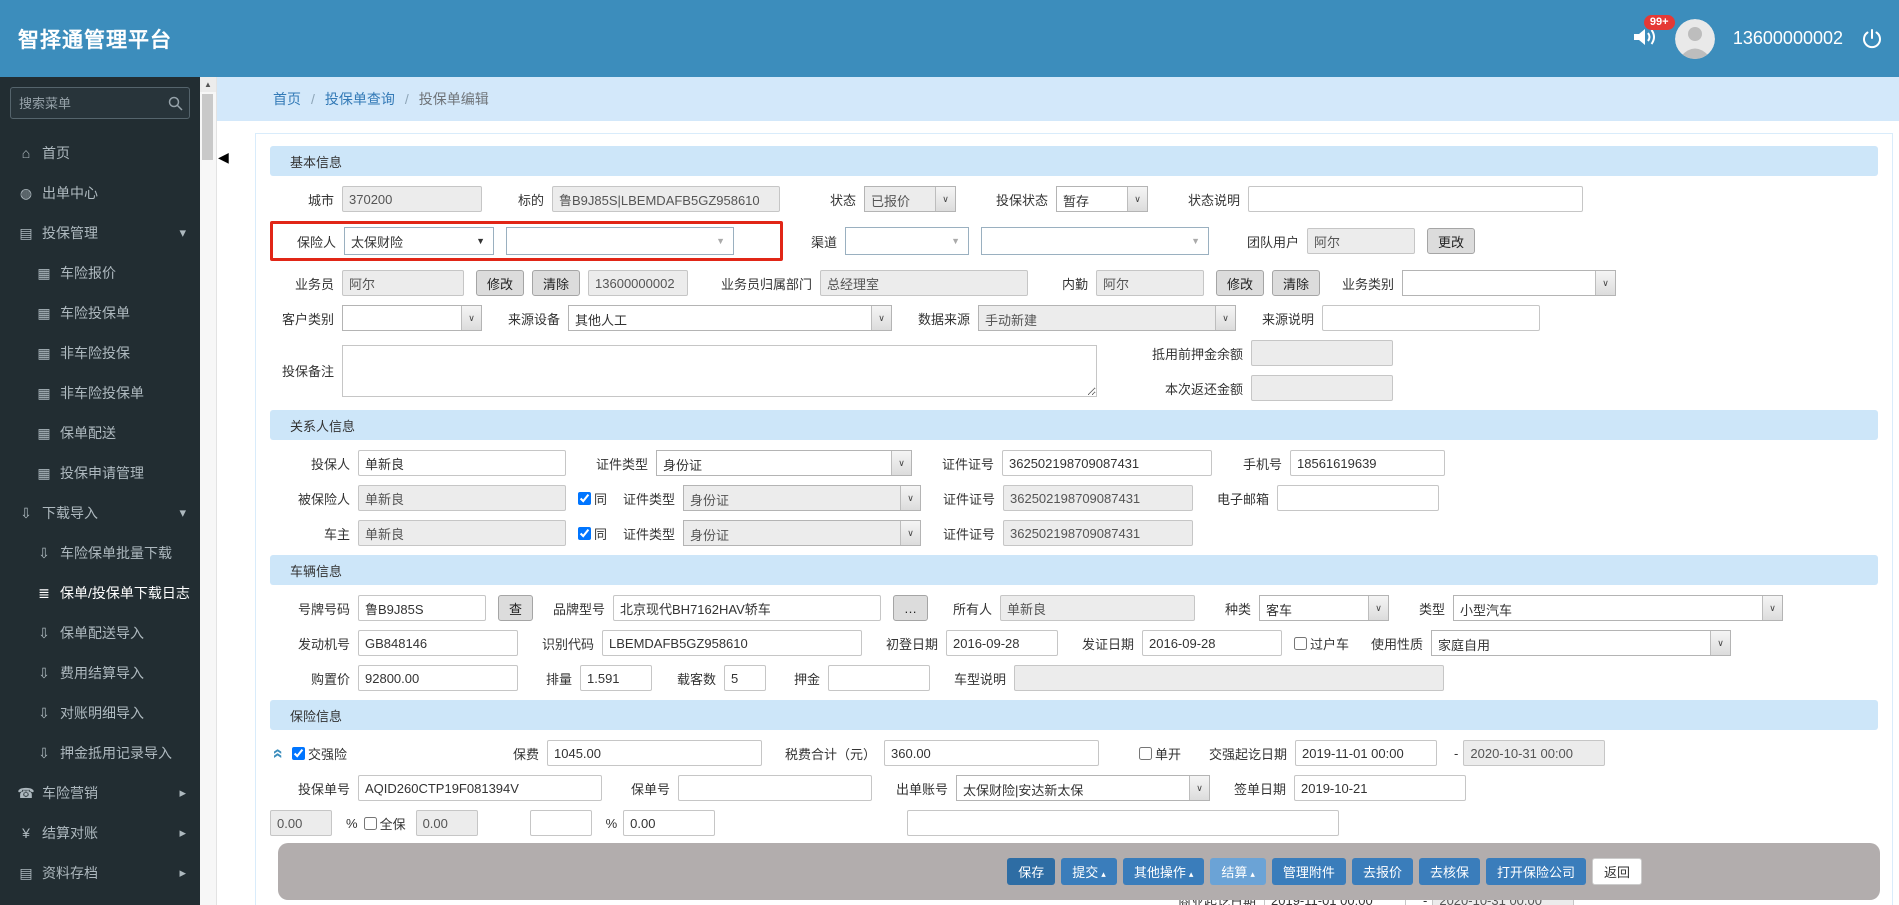  I want to click on first-register-date-input, so click(1002, 643).